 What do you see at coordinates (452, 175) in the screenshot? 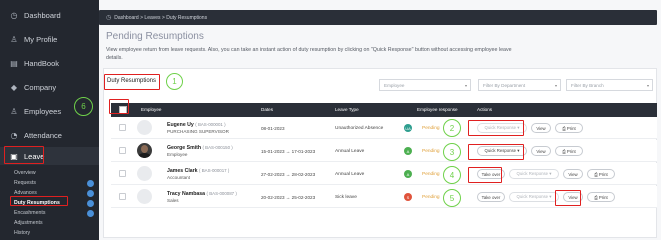
I see `step-marker-4: 4` at bounding box center [452, 175].